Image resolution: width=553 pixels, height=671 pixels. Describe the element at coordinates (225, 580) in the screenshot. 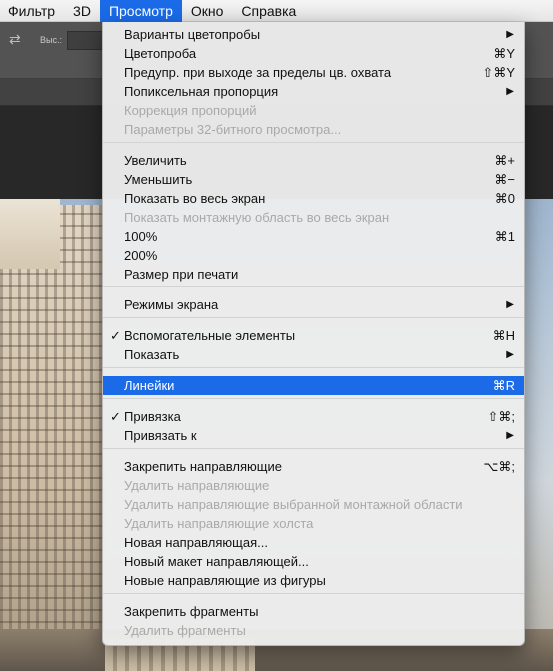

I see `menu-item-label: Новые направляющие из фигуры` at that location.